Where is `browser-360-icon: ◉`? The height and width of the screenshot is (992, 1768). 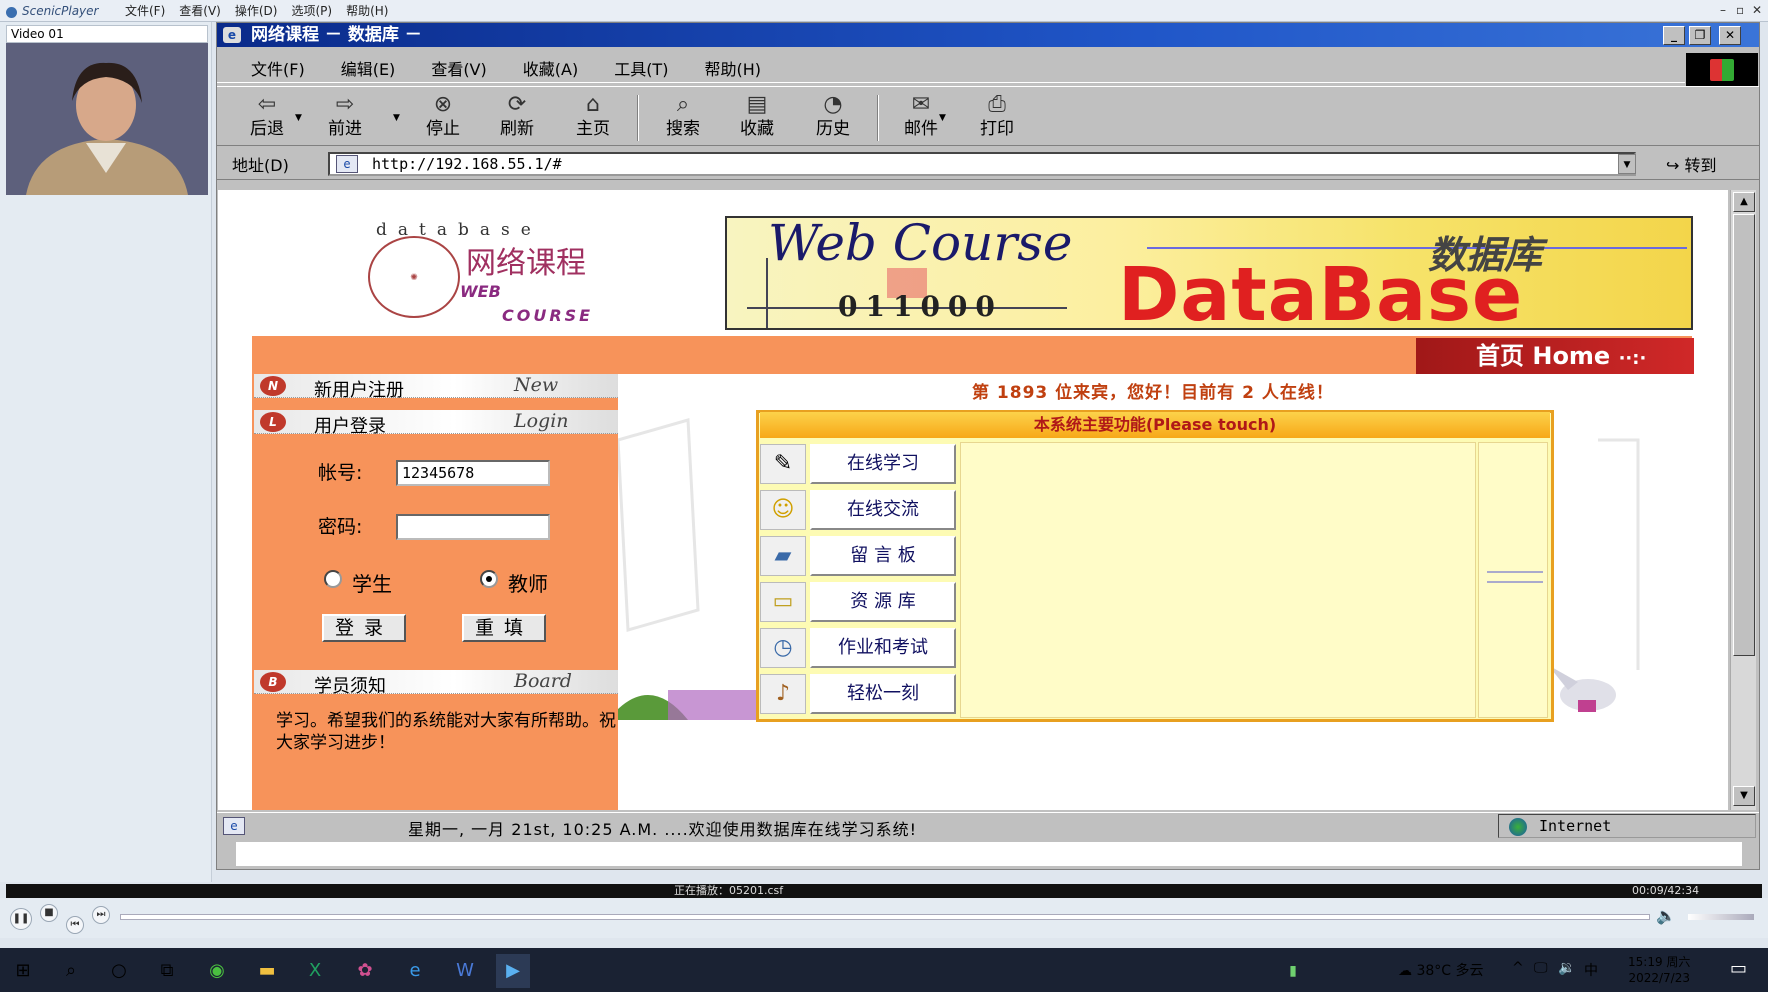 browser-360-icon: ◉ is located at coordinates (217, 971).